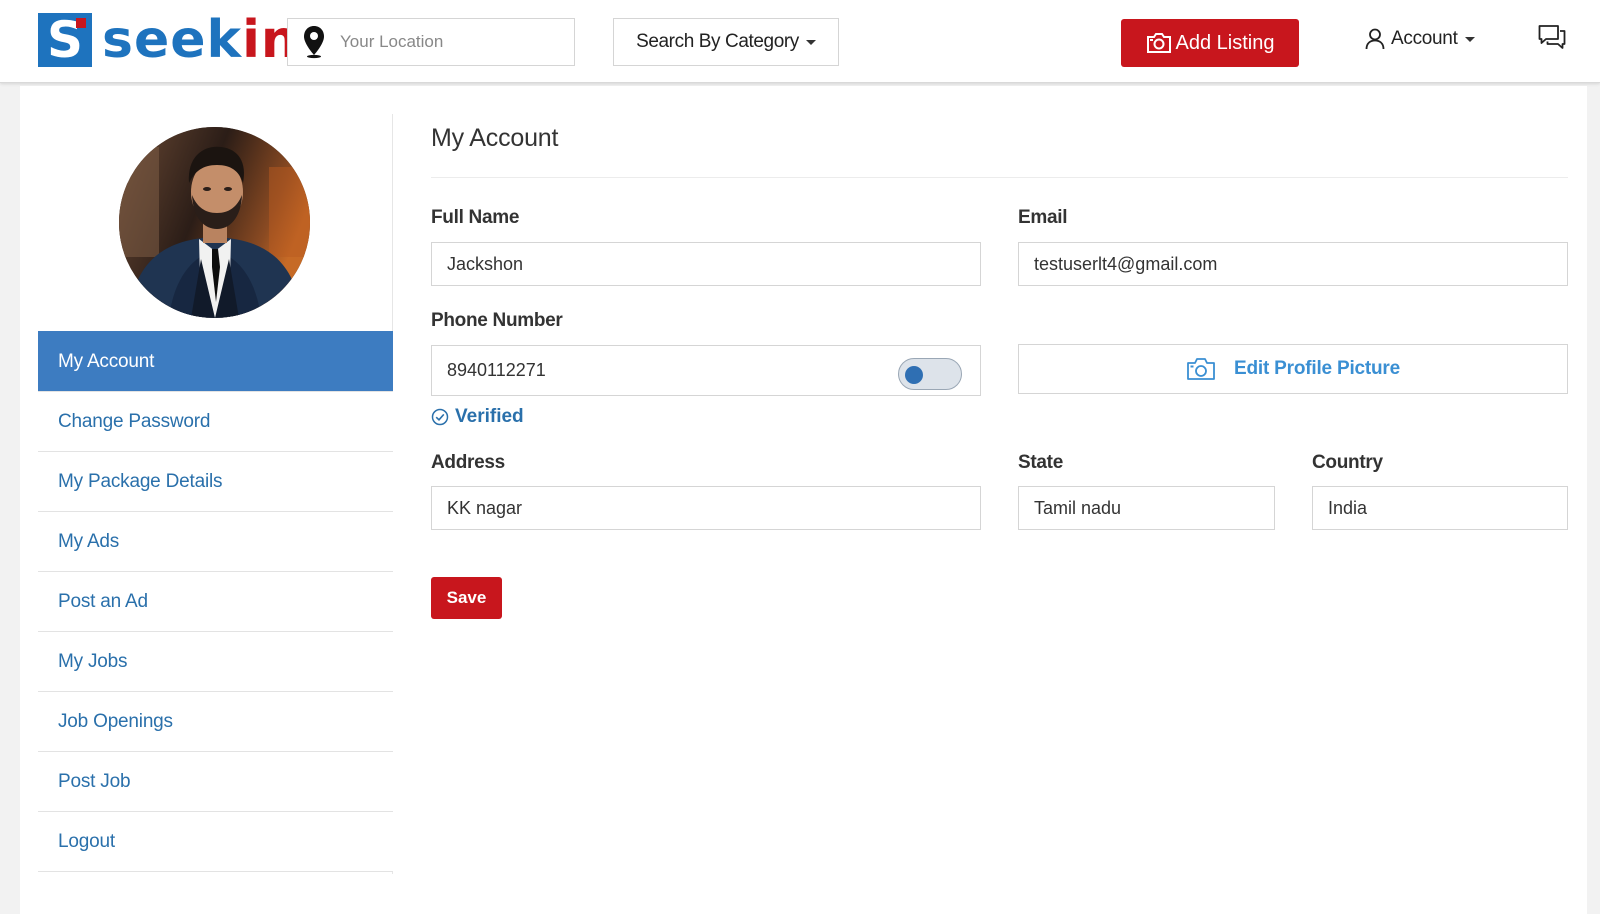 The image size is (1600, 914). Describe the element at coordinates (89, 541) in the screenshot. I see `sidebar-item-label: My Ads` at that location.